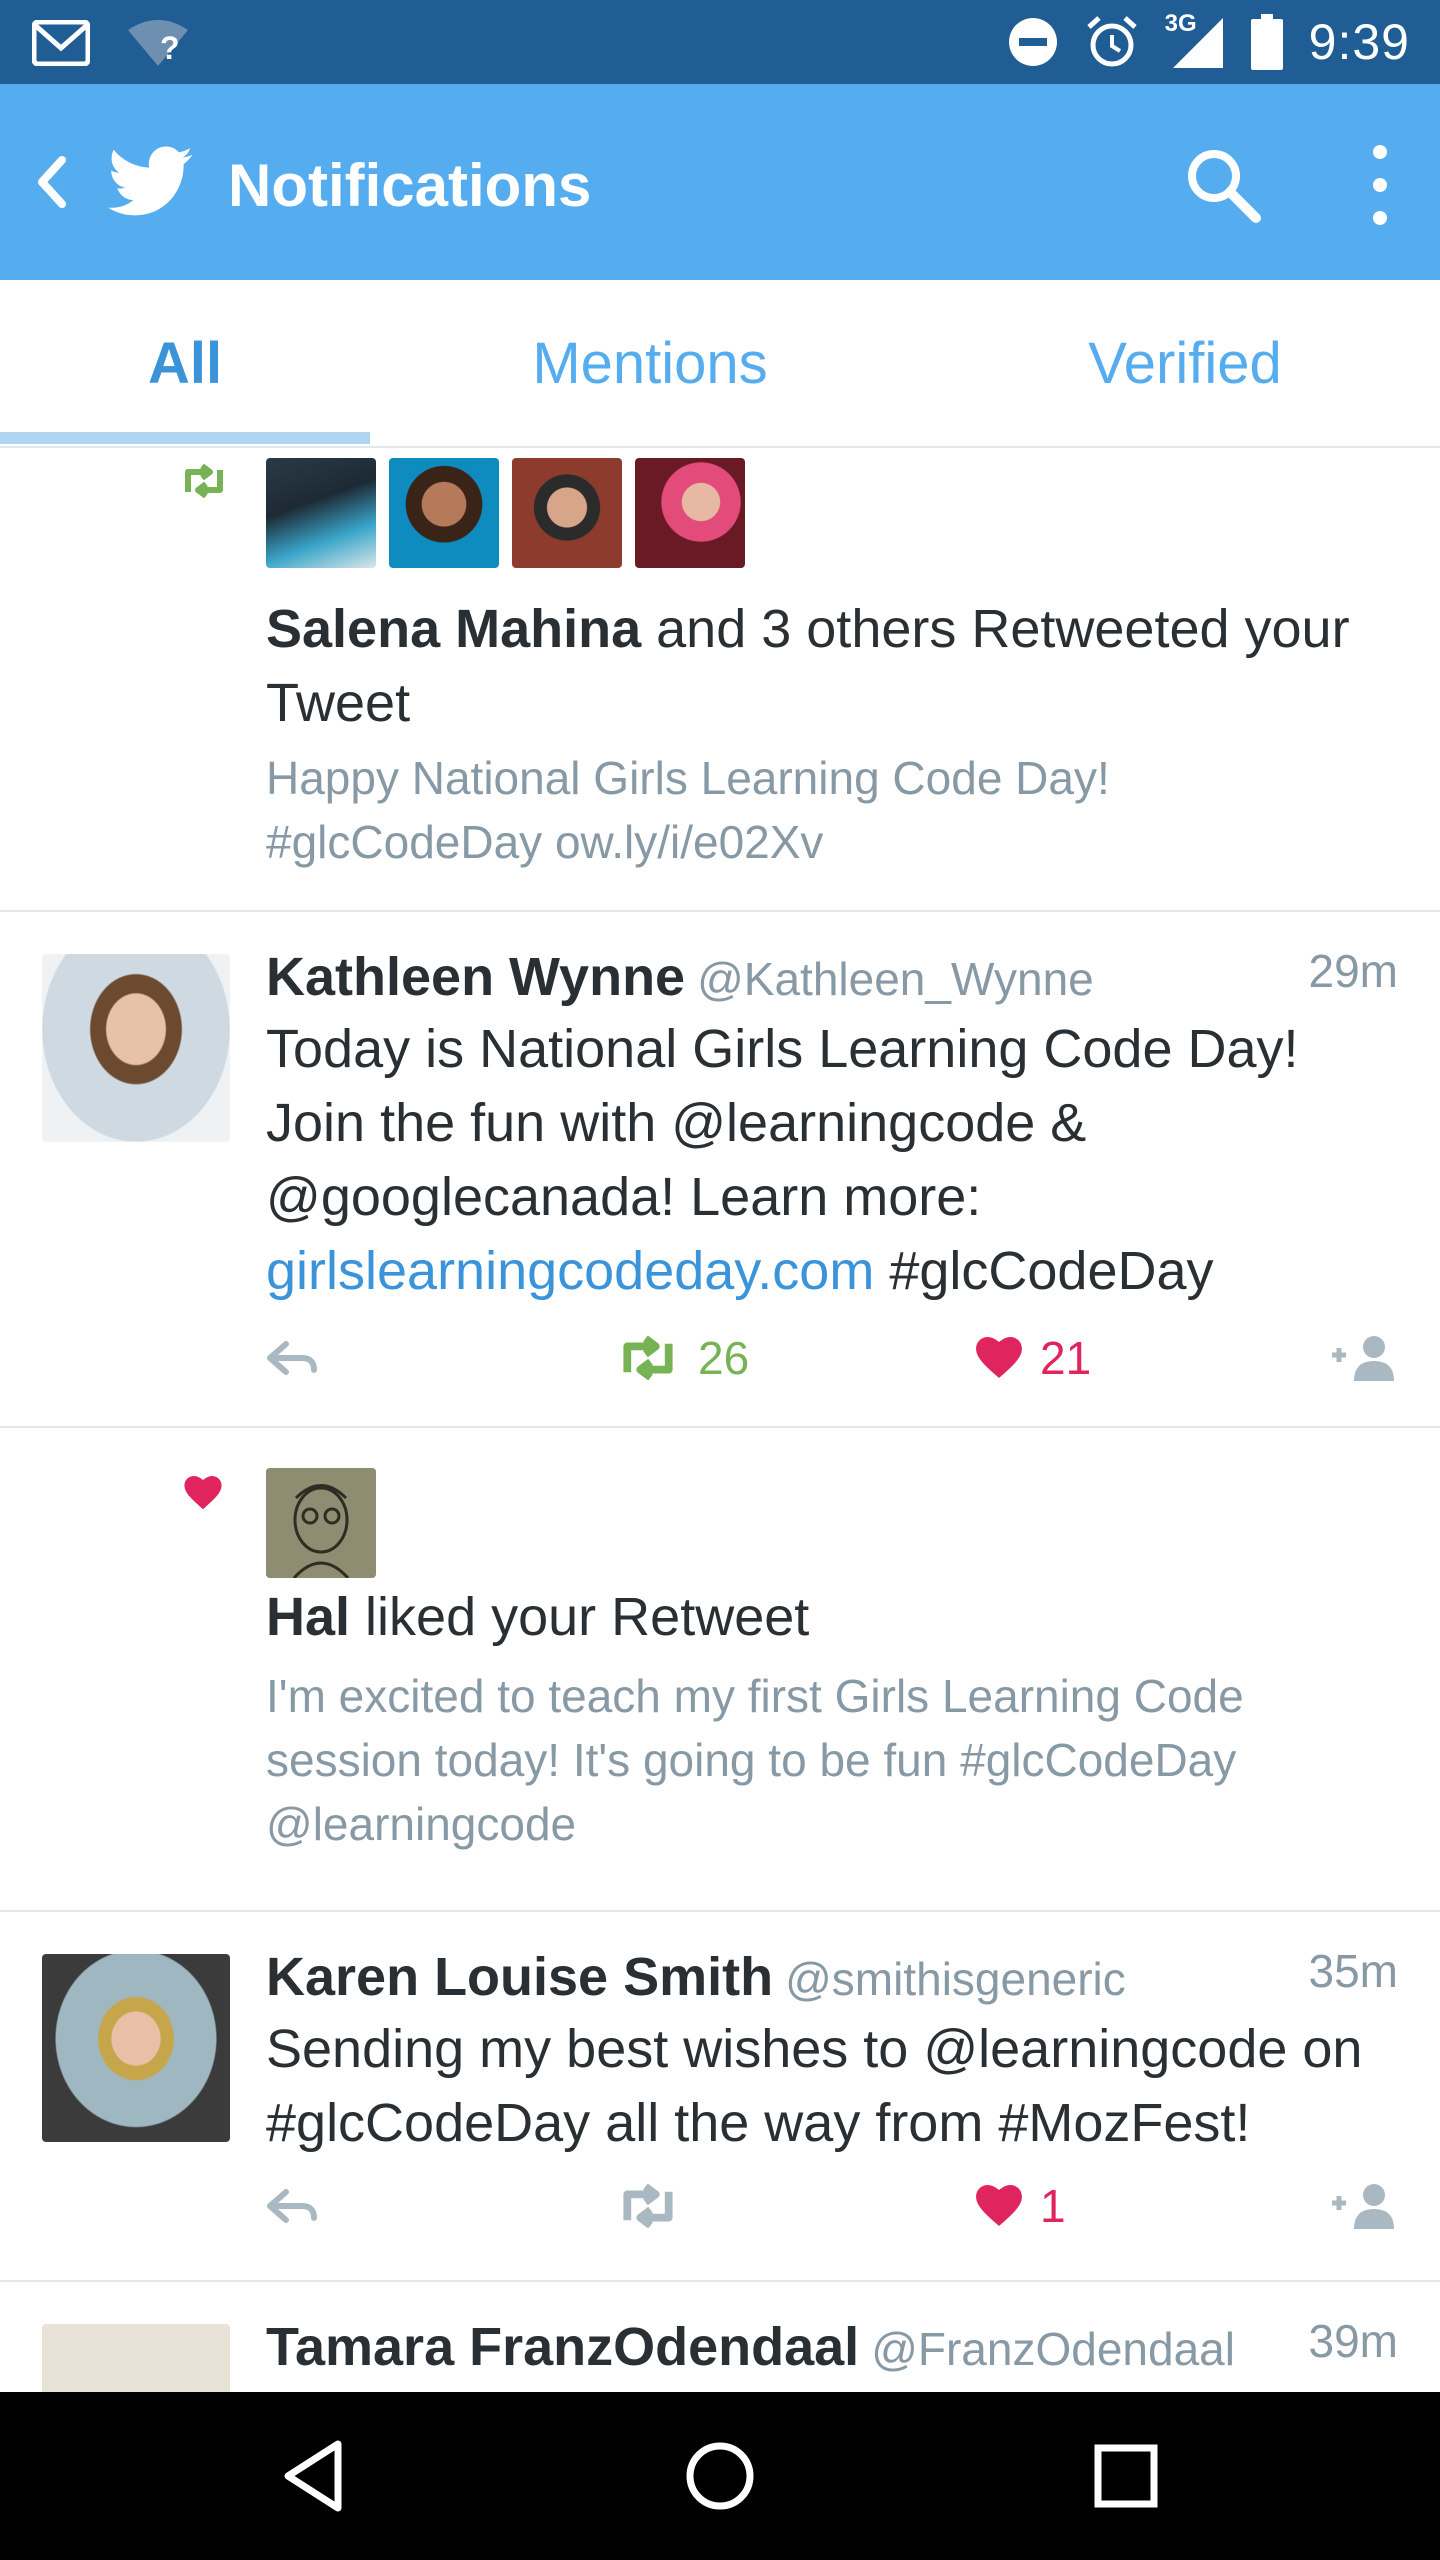 Image resolution: width=1440 pixels, height=2560 pixels. Describe the element at coordinates (1353, 2341) in the screenshot. I see `timestamp: 39m` at that location.